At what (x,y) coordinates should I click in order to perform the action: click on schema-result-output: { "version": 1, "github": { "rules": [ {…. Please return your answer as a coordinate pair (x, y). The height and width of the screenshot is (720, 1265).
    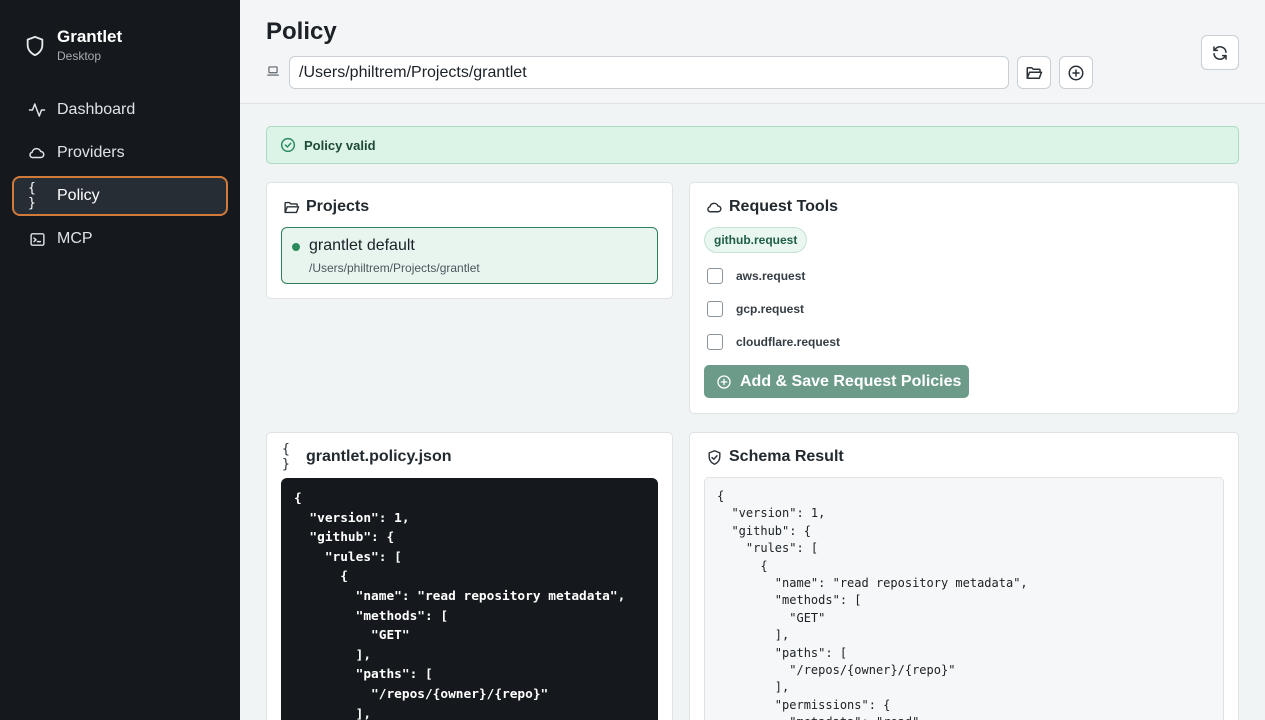
    Looking at the image, I should click on (964, 598).